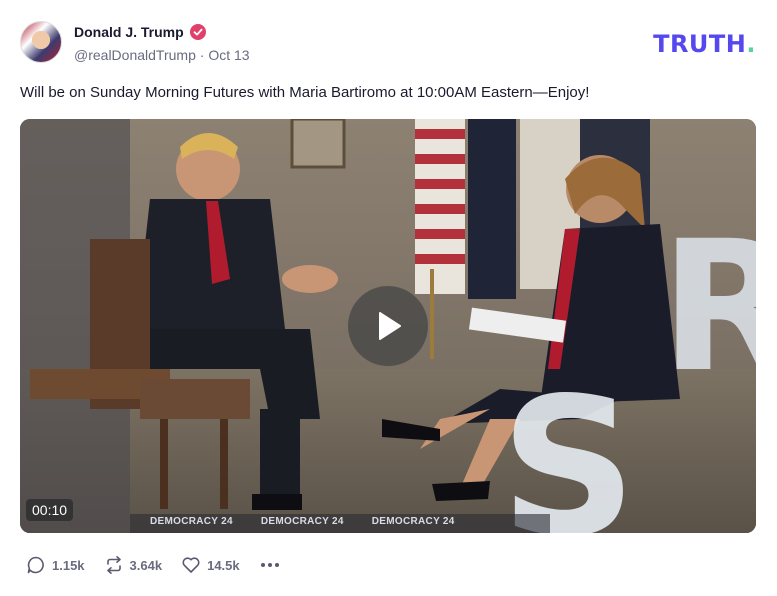  I want to click on truth-logo: TRUTH., so click(704, 44).